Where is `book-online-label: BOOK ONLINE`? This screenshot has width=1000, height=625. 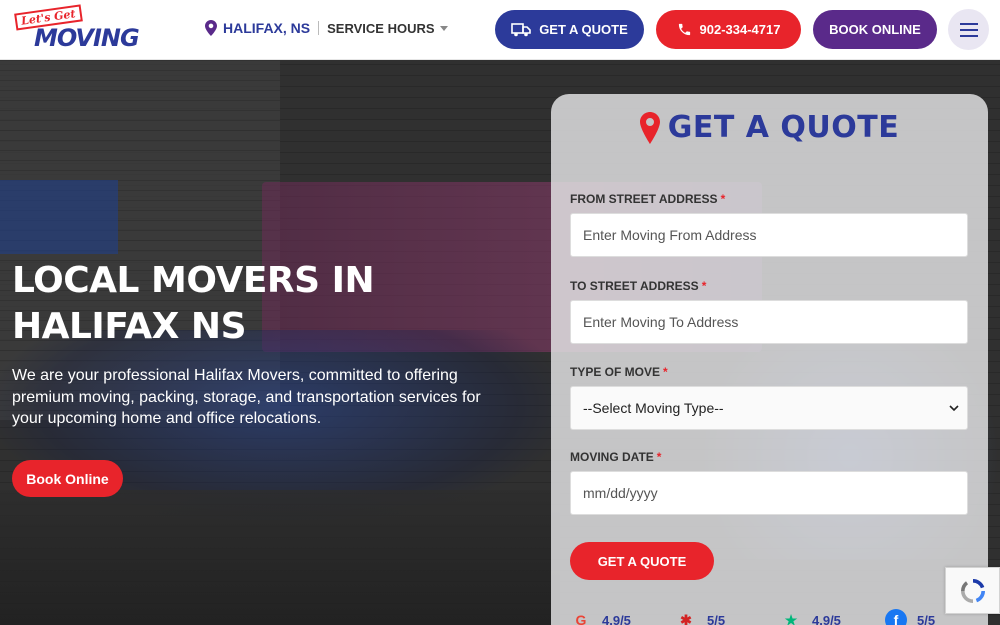 book-online-label: BOOK ONLINE is located at coordinates (875, 29).